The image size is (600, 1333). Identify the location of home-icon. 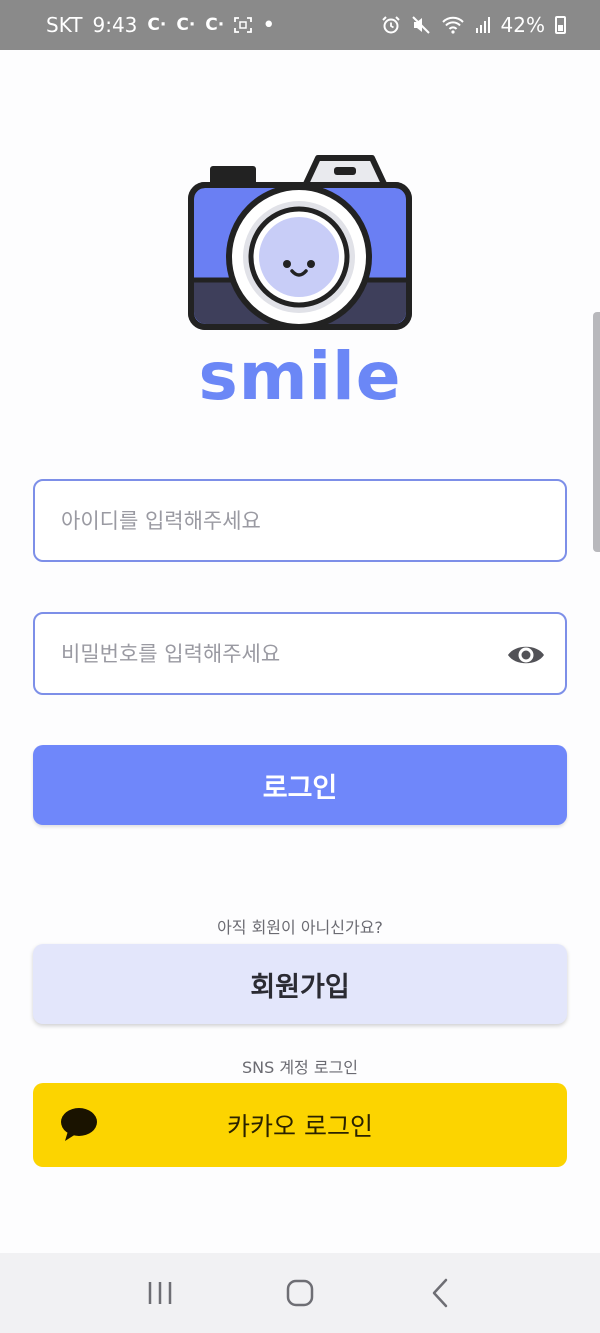
(300, 1293).